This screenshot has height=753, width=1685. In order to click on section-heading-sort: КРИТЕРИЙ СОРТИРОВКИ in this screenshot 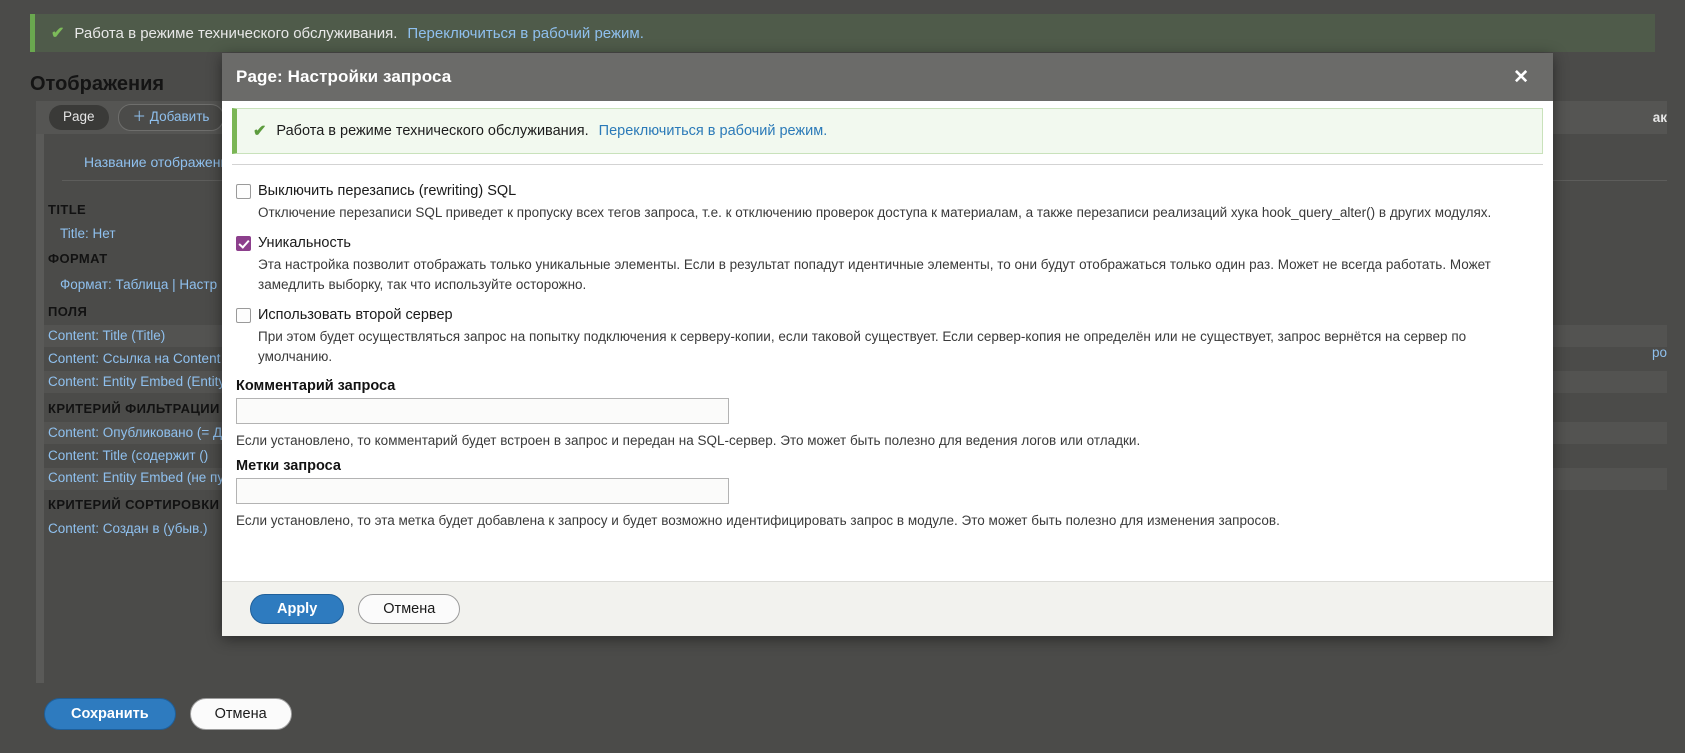, I will do `click(134, 504)`.